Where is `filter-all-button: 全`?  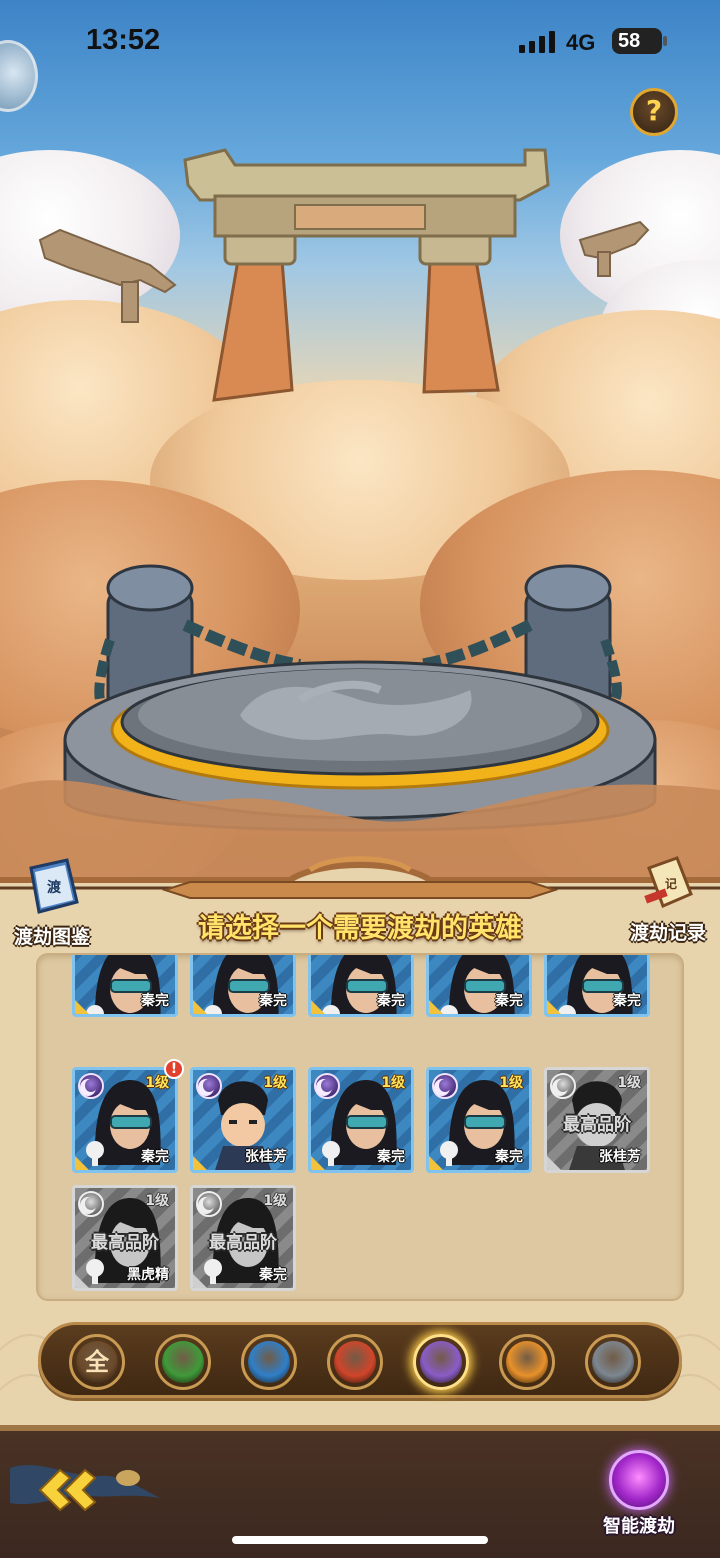
filter-all-button: 全 is located at coordinates (97, 1362).